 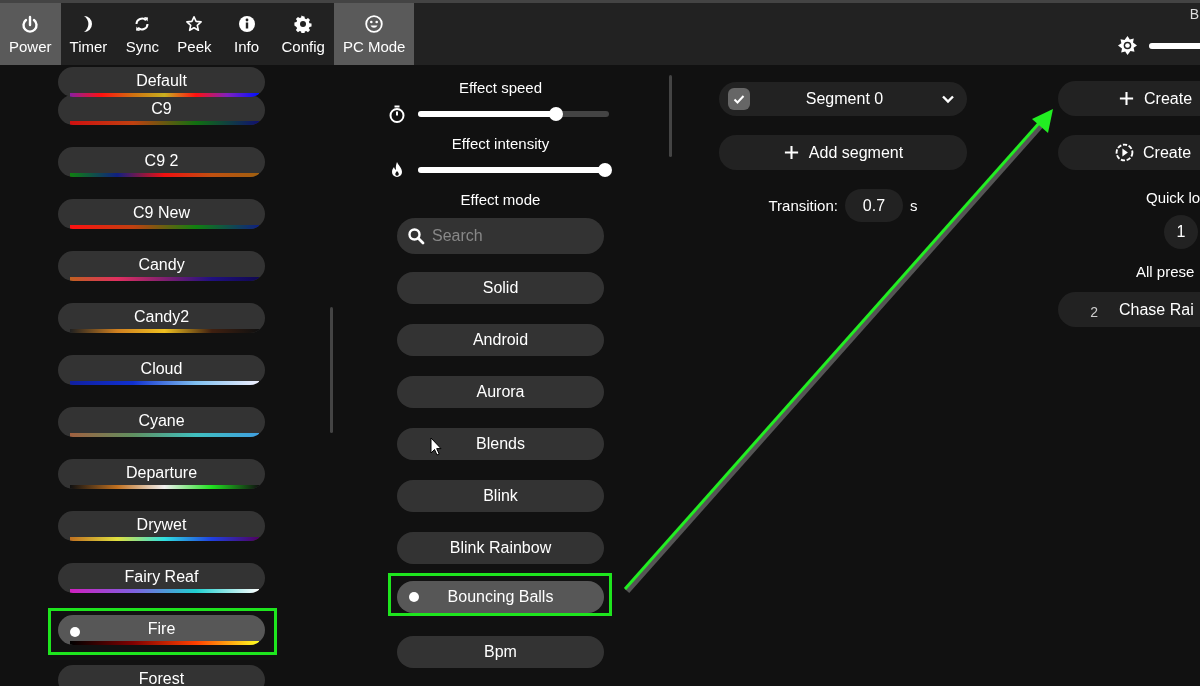 What do you see at coordinates (500, 340) in the screenshot?
I see `effect-item: Android` at bounding box center [500, 340].